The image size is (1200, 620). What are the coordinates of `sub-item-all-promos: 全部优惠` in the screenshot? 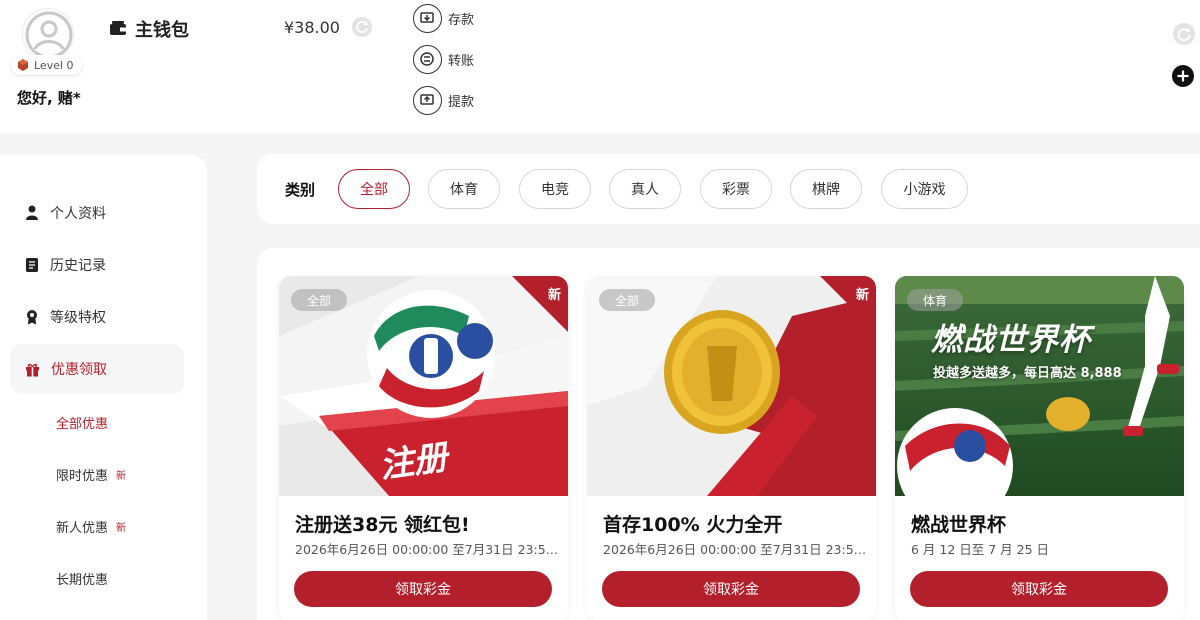 It's located at (82, 422).